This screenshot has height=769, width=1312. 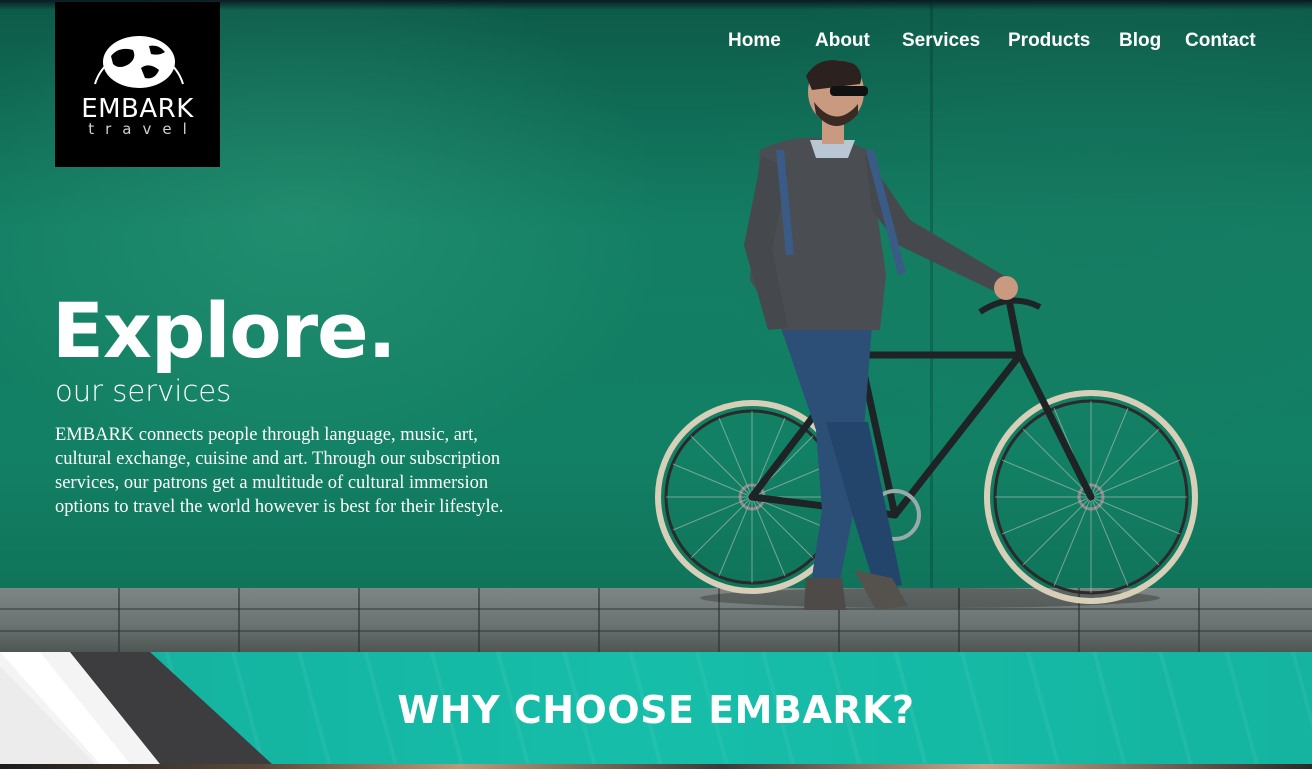 I want to click on nav-home: Home, so click(x=754, y=41).